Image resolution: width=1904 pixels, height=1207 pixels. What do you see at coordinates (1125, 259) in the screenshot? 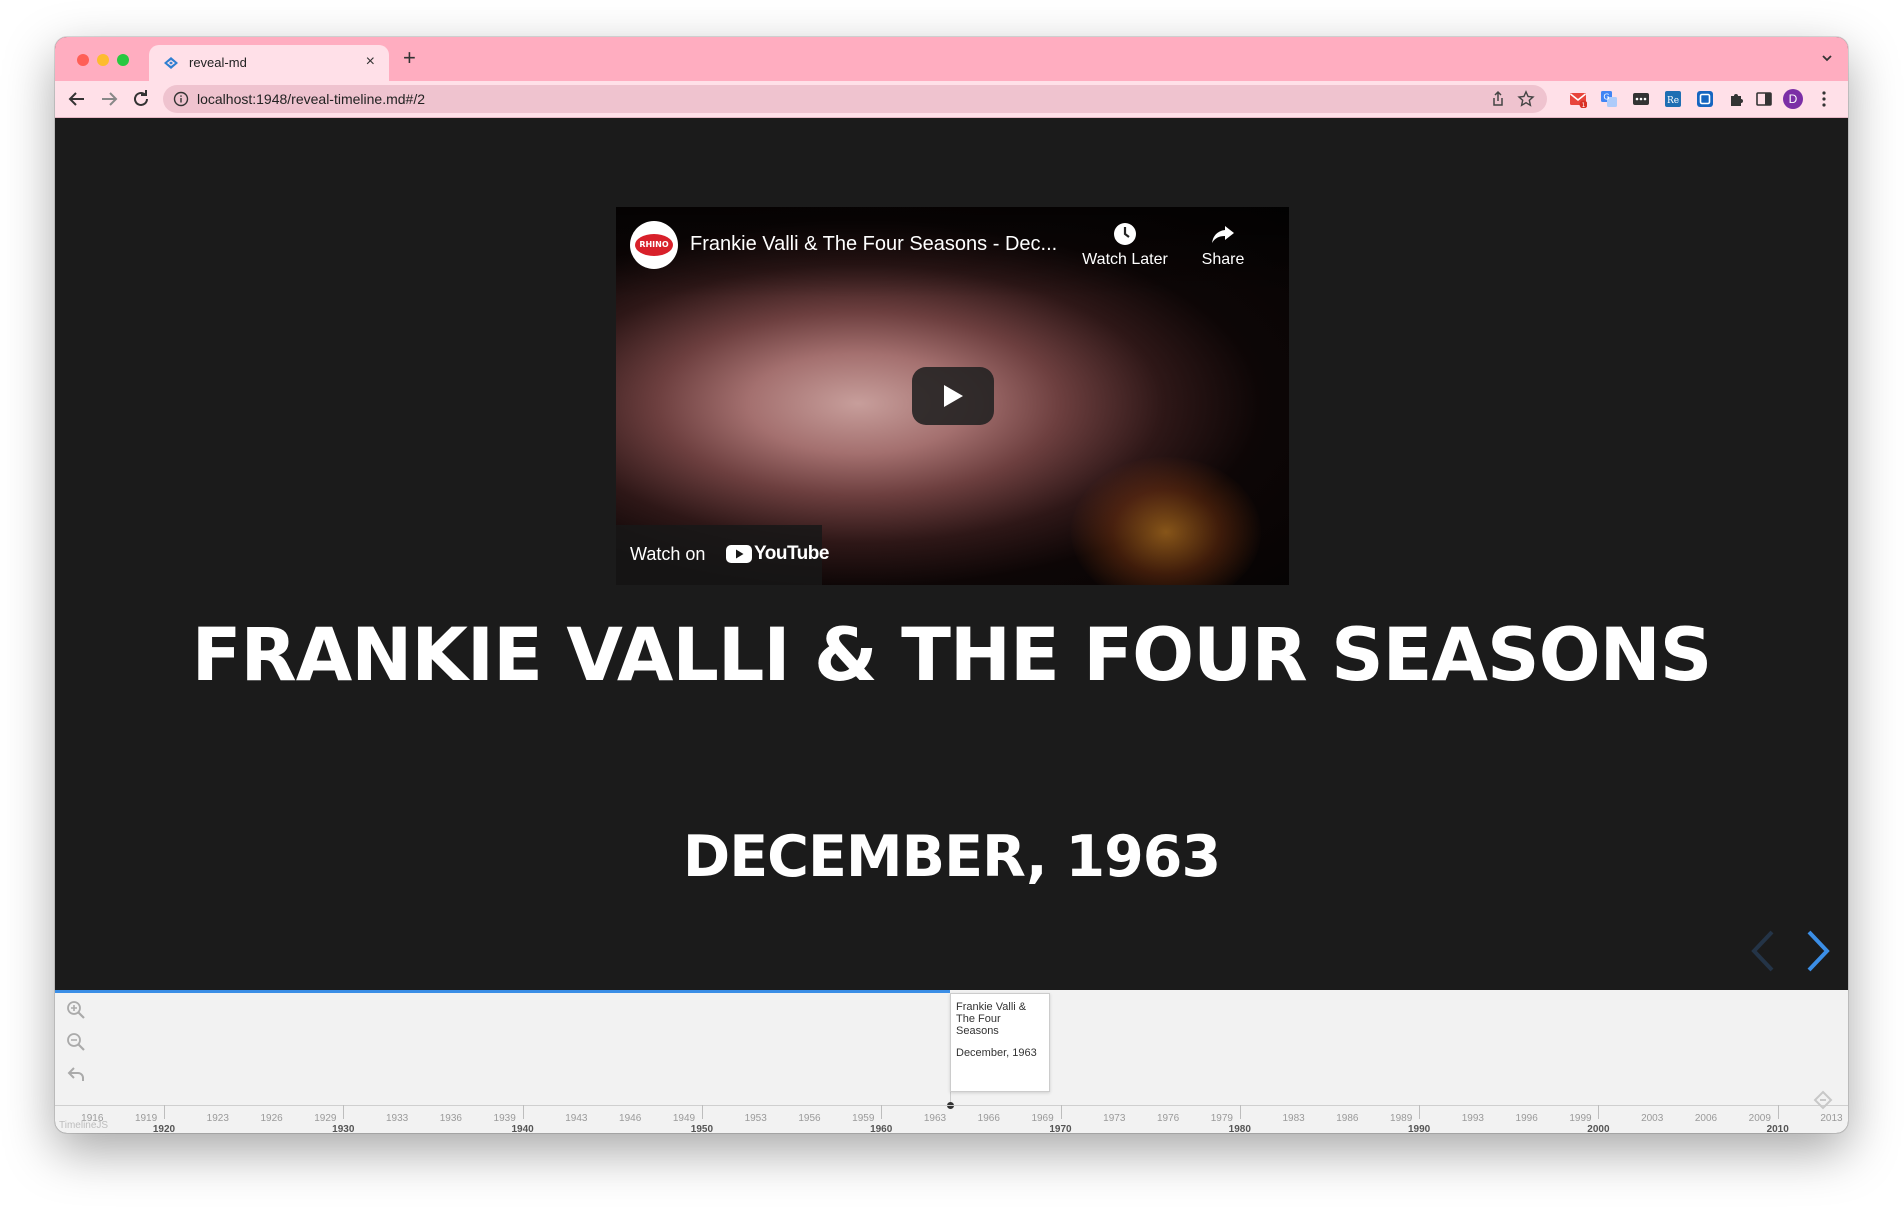
I see `watch-later-label: Watch Later` at bounding box center [1125, 259].